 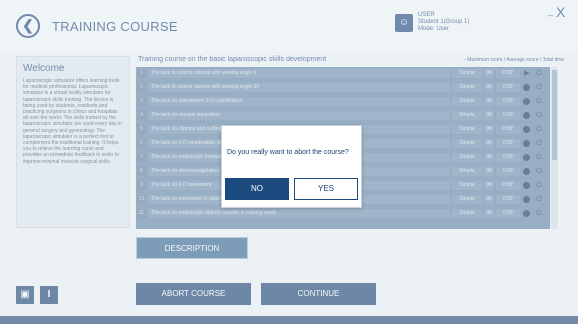 I want to click on no-button: NO, so click(x=257, y=189).